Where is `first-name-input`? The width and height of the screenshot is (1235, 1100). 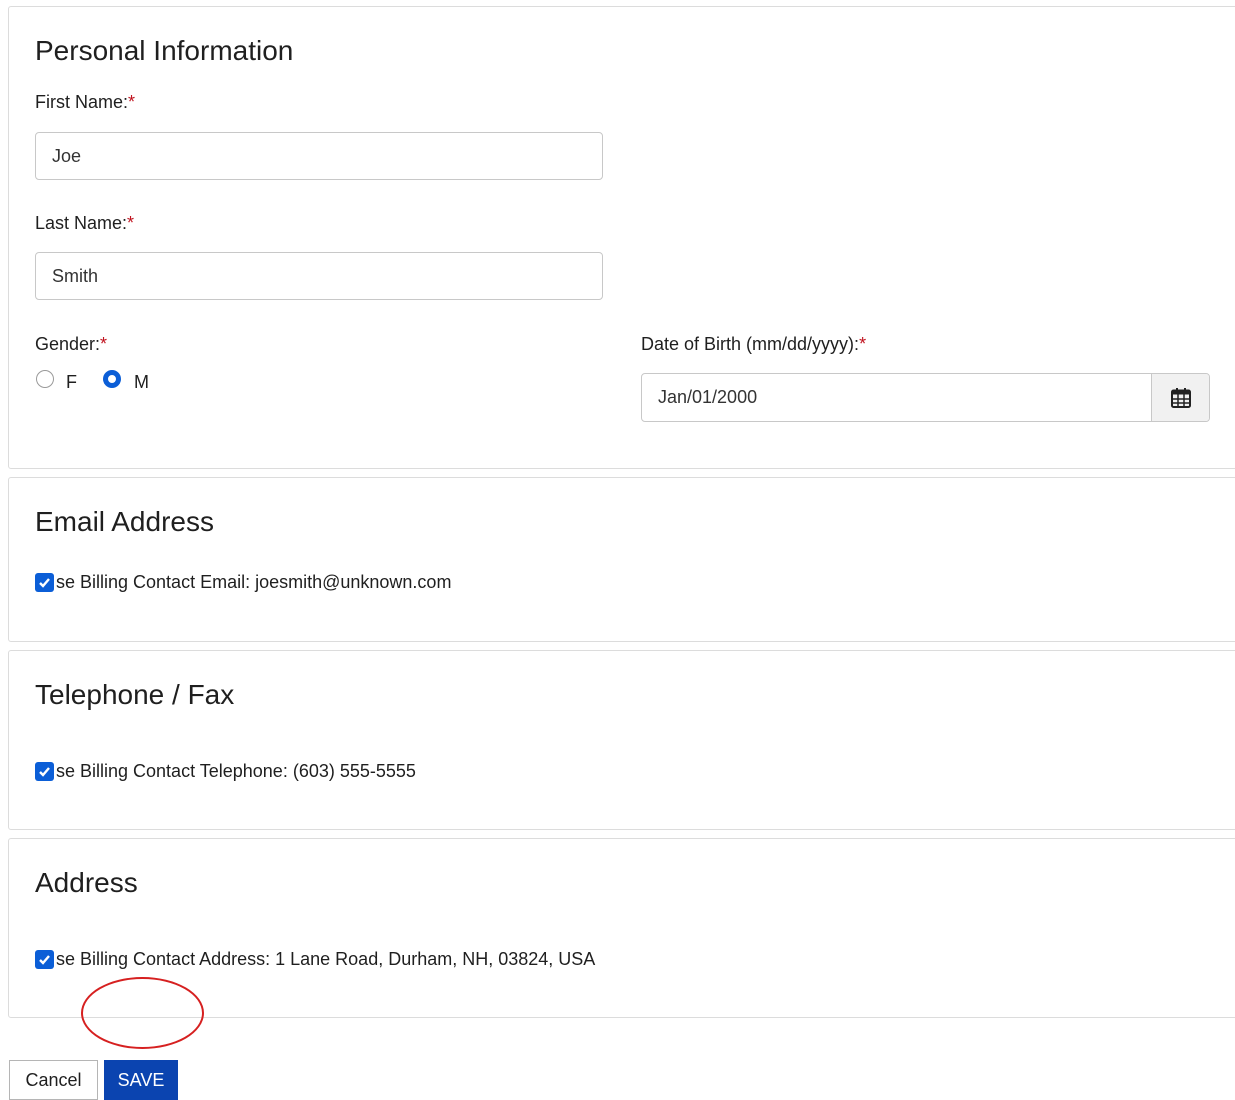 first-name-input is located at coordinates (319, 156).